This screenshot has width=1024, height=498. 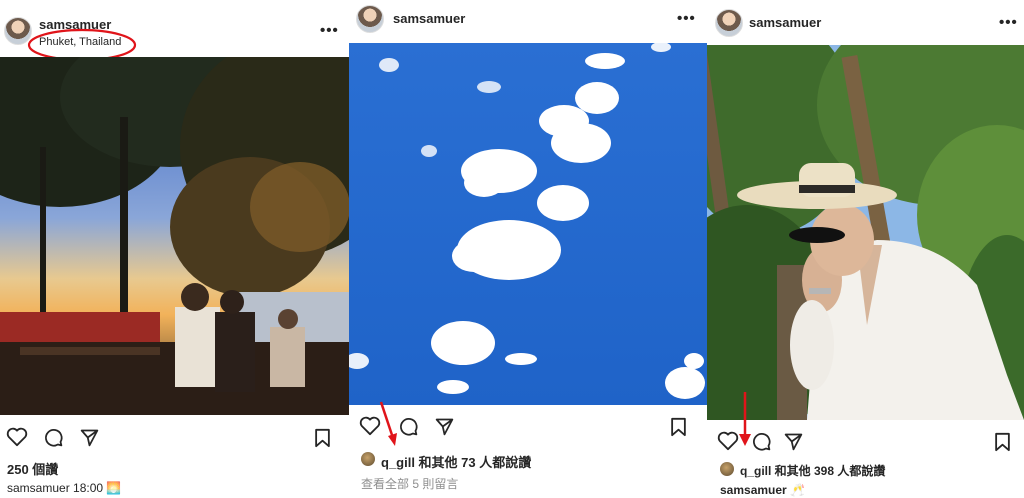 I want to click on view-comments-link: 查看全部 5 則留言, so click(x=409, y=483).